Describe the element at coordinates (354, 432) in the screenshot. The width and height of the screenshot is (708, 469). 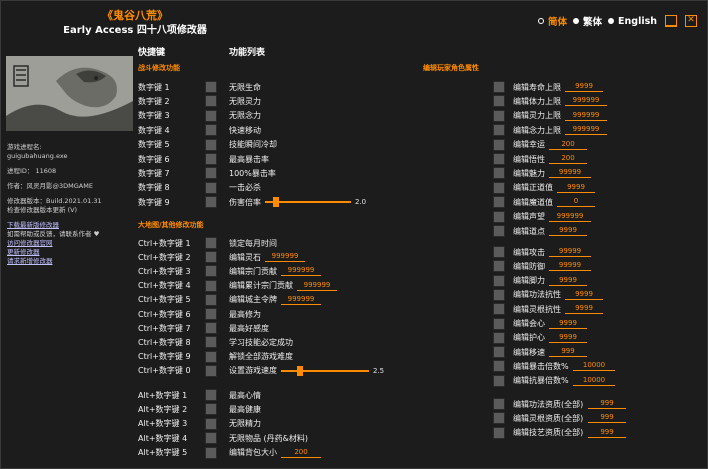
I see `option-row: 编辑技艺资质(全部) 999` at that location.